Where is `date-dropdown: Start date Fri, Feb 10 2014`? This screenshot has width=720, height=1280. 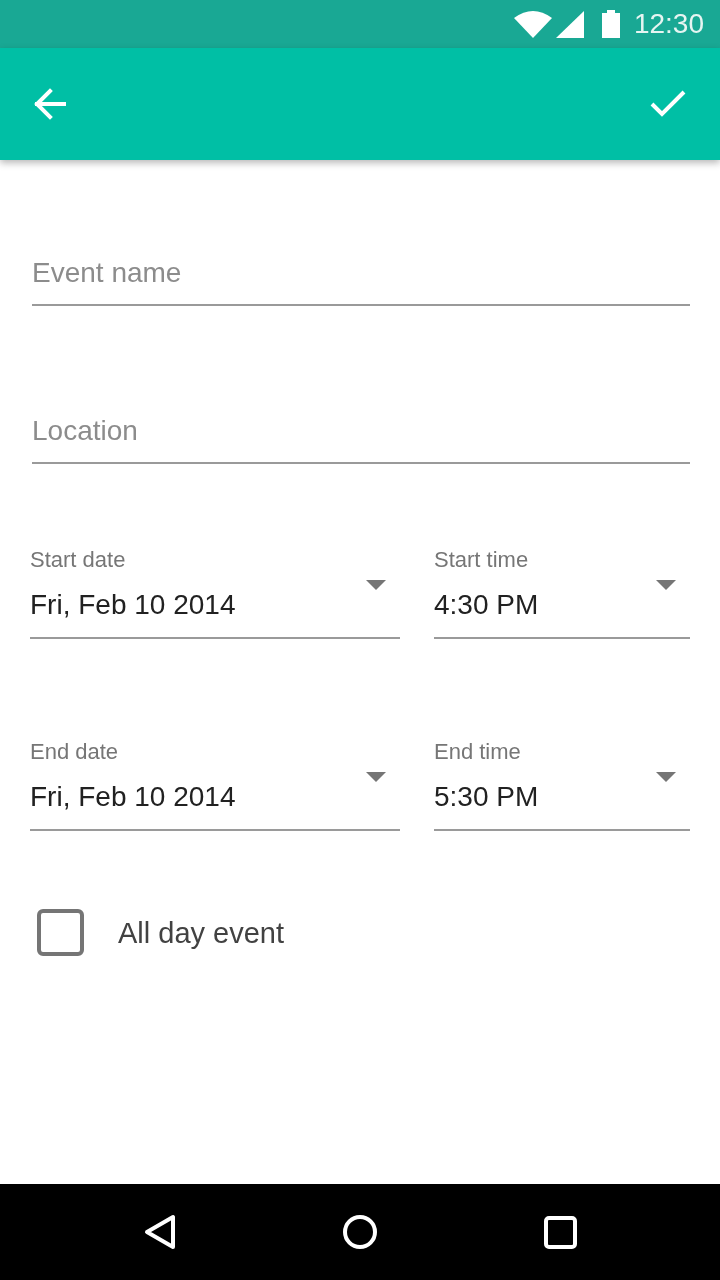
date-dropdown: Start date Fri, Feb 10 2014 is located at coordinates (215, 593).